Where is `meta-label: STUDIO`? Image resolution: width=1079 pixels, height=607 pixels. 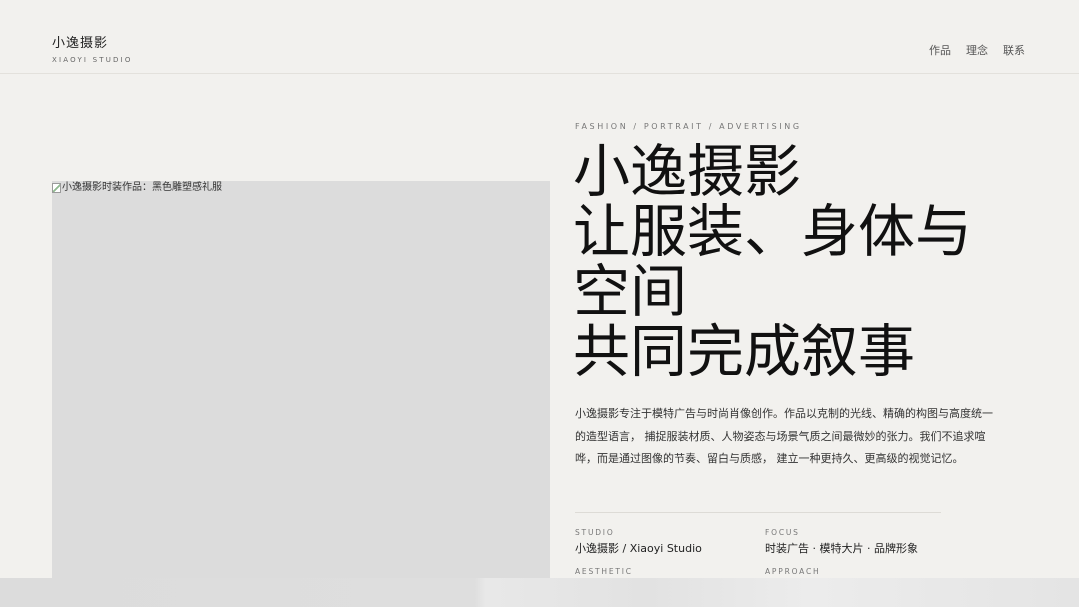 meta-label: STUDIO is located at coordinates (595, 532).